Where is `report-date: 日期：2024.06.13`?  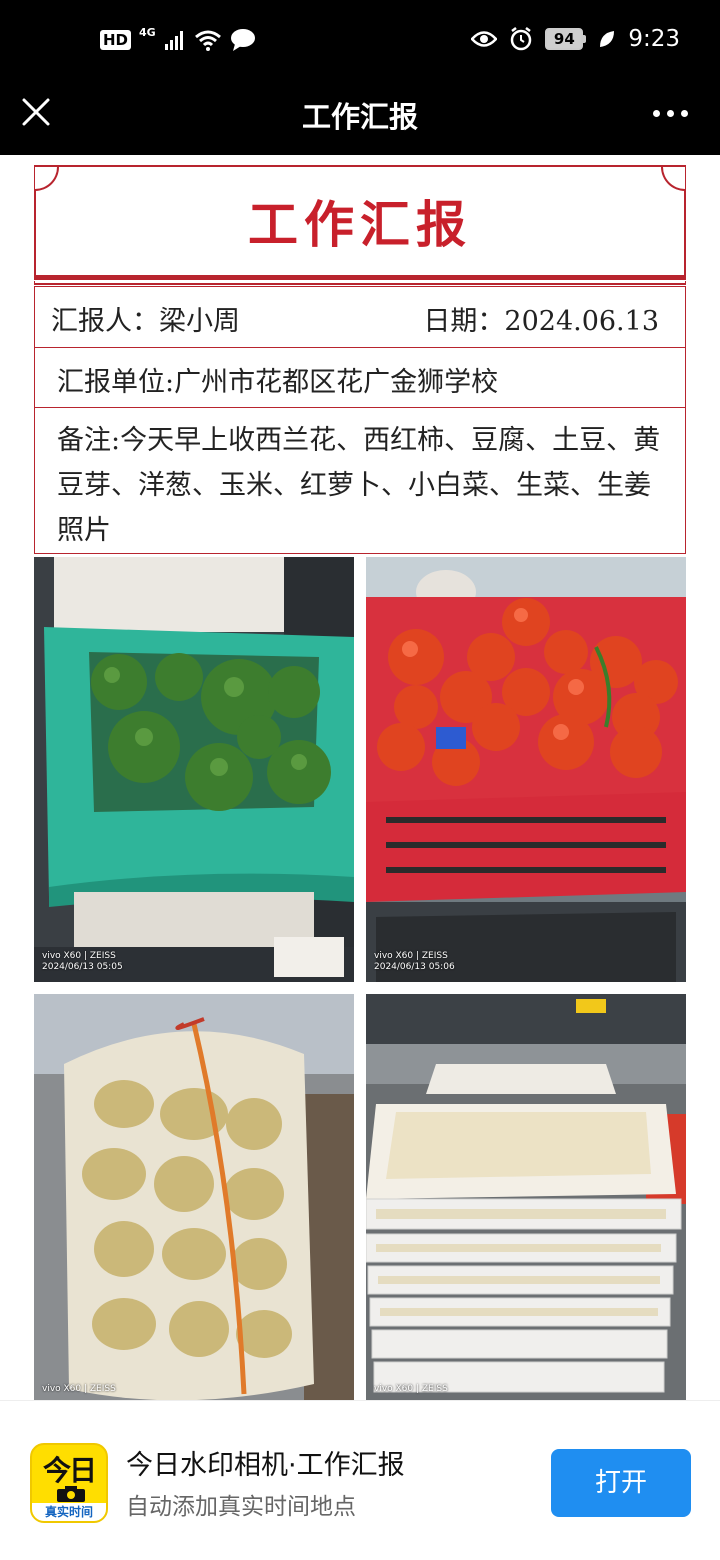
report-date: 日期：2024.06.13 is located at coordinates (541, 321).